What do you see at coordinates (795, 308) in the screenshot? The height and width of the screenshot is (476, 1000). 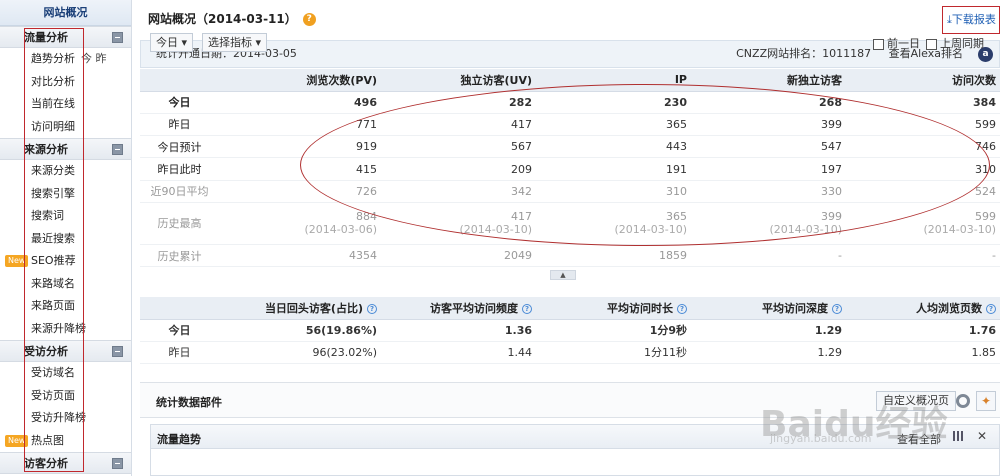 I see `header-label: 平均访问深度` at bounding box center [795, 308].